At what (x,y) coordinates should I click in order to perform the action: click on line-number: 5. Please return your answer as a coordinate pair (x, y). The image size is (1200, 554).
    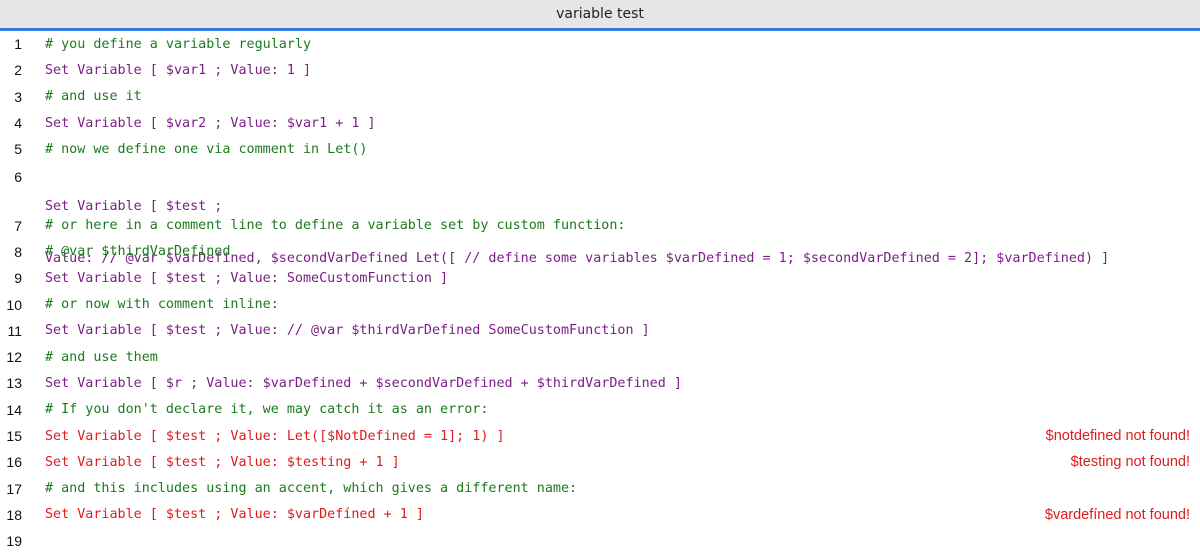
    Looking at the image, I should click on (18, 149).